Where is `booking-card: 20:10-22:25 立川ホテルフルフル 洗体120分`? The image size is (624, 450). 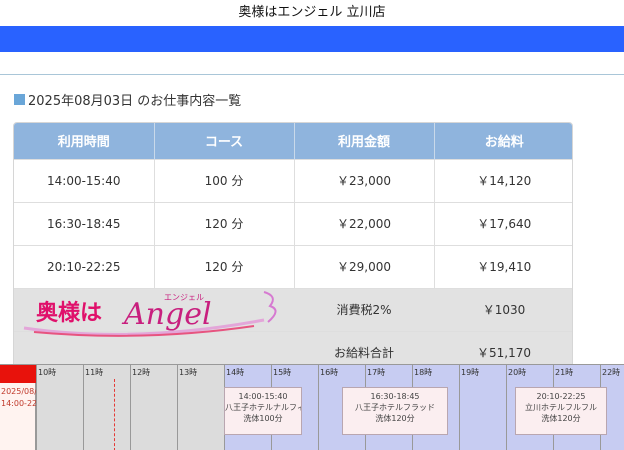 booking-card: 20:10-22:25 立川ホテルフルフル 洗体120分 is located at coordinates (561, 411).